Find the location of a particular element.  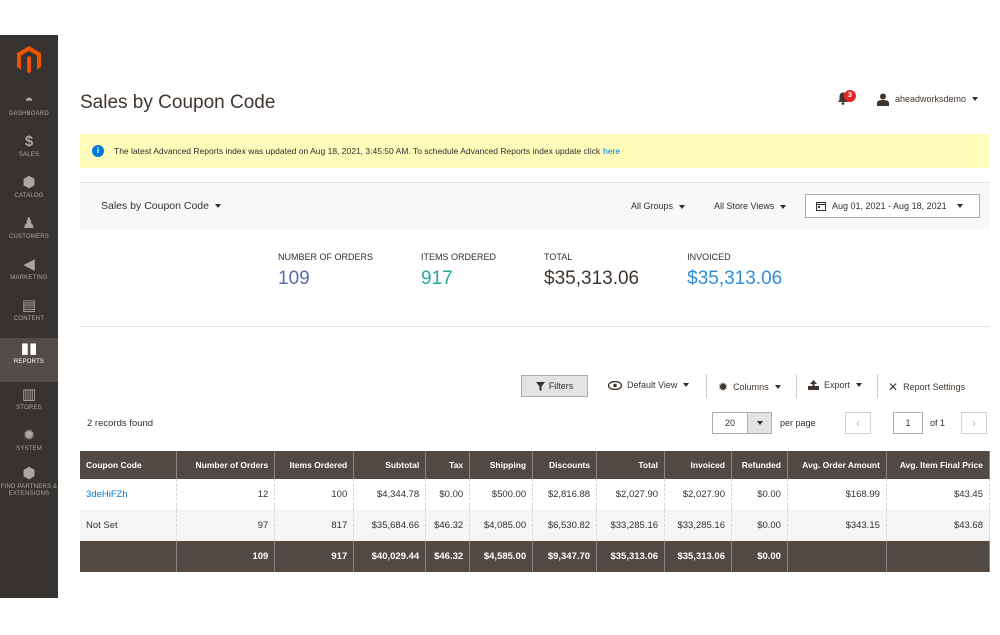

column-header: Refunded is located at coordinates (759, 465).